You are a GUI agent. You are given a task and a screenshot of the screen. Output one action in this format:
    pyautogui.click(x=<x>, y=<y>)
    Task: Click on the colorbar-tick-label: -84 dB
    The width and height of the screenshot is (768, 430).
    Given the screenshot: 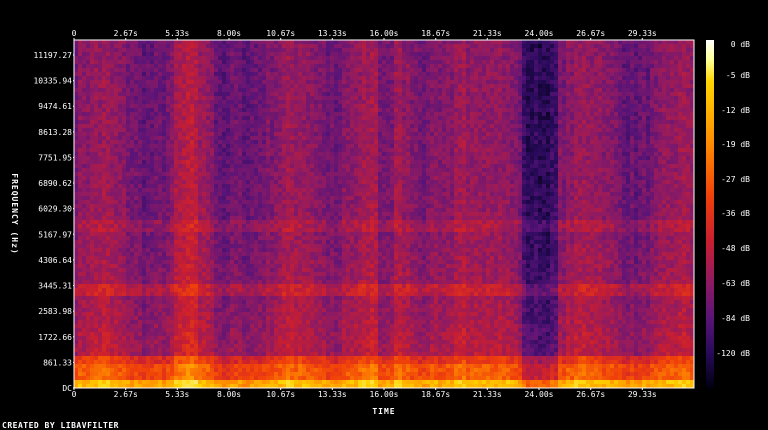 What is the action you would take?
    pyautogui.click(x=735, y=318)
    